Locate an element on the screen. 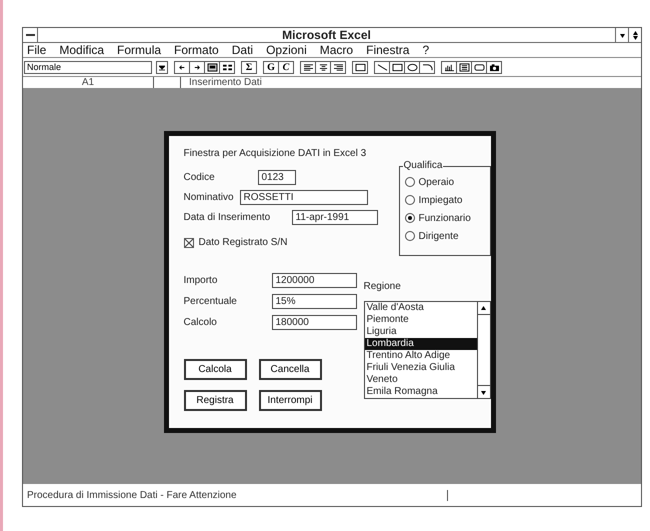 This screenshot has height=531, width=650. frame-icon is located at coordinates (360, 67).